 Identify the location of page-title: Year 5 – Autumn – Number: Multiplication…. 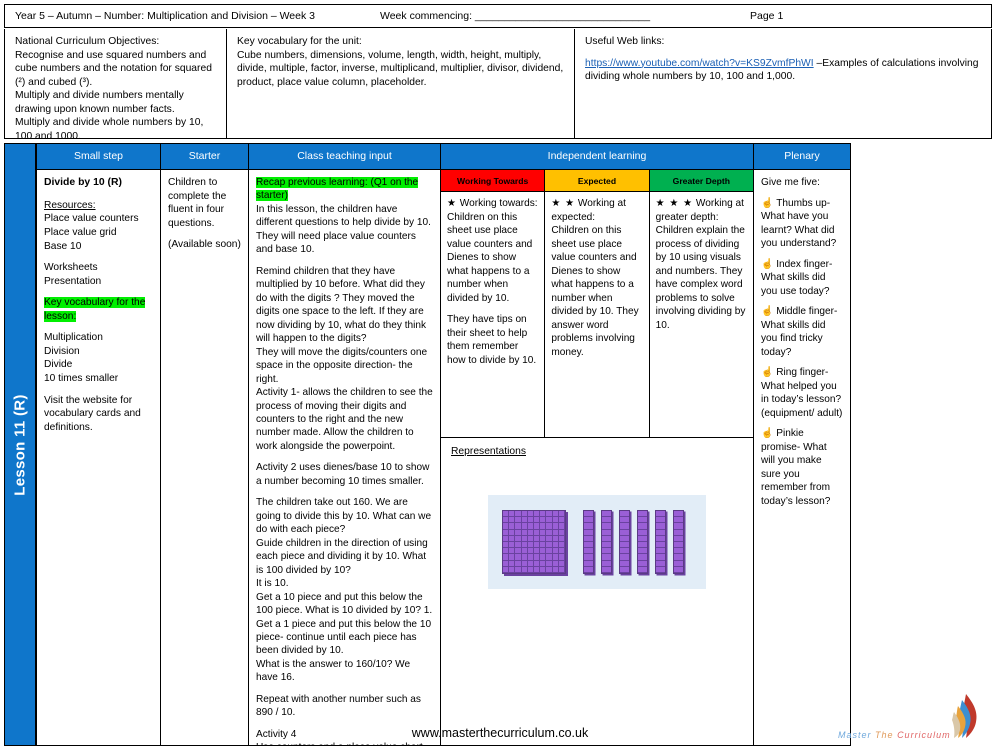
(165, 16).